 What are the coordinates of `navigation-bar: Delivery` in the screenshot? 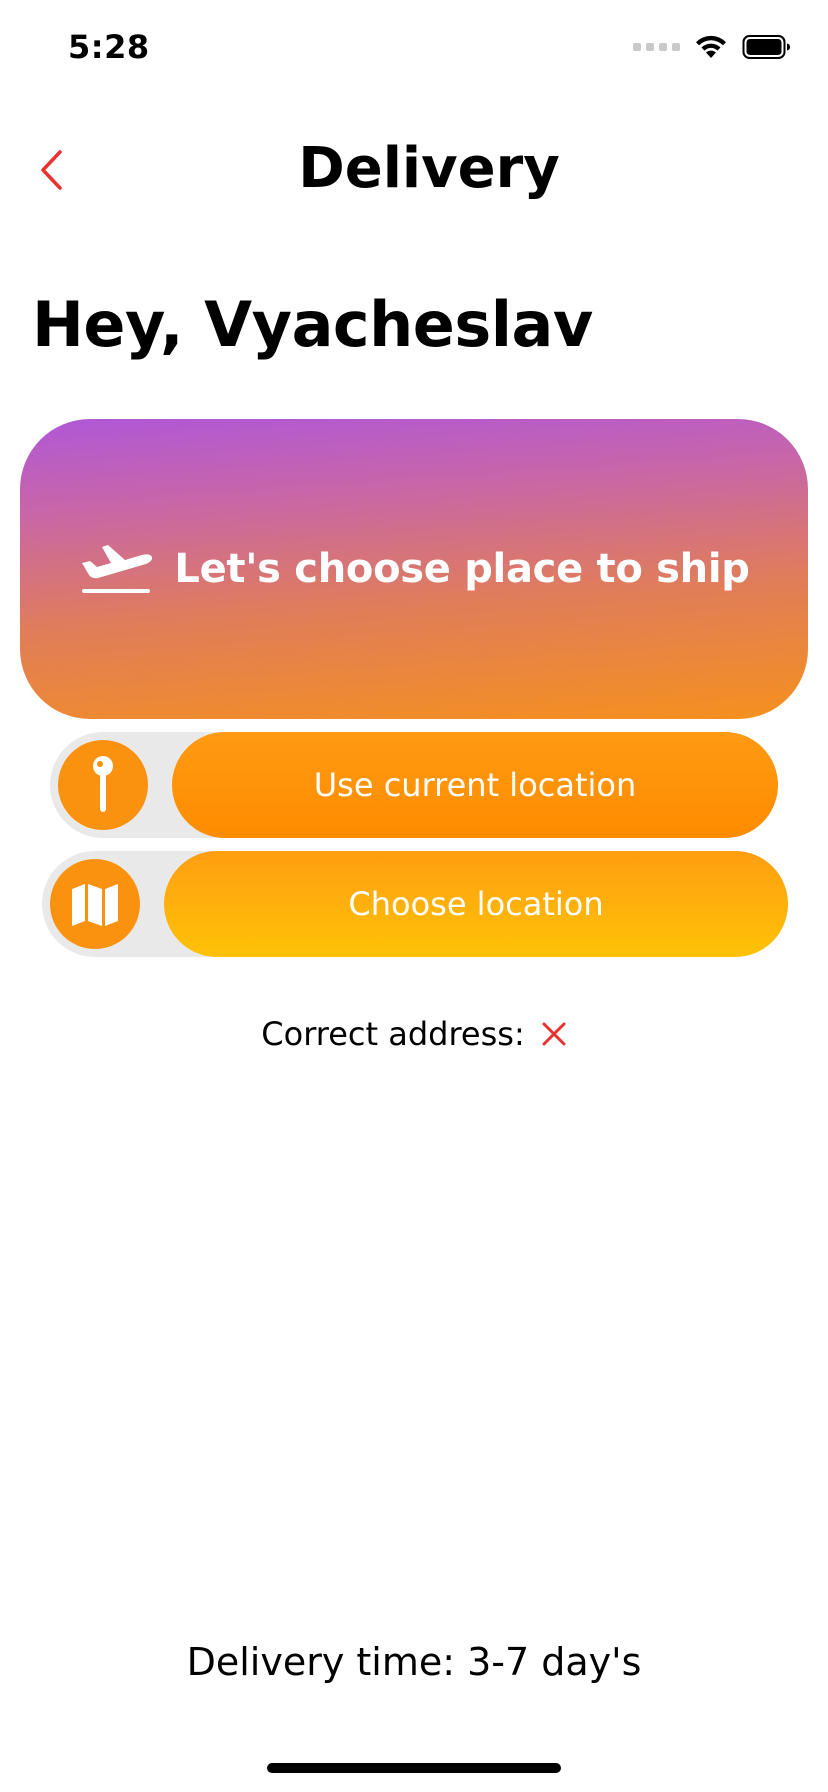 It's located at (414, 170).